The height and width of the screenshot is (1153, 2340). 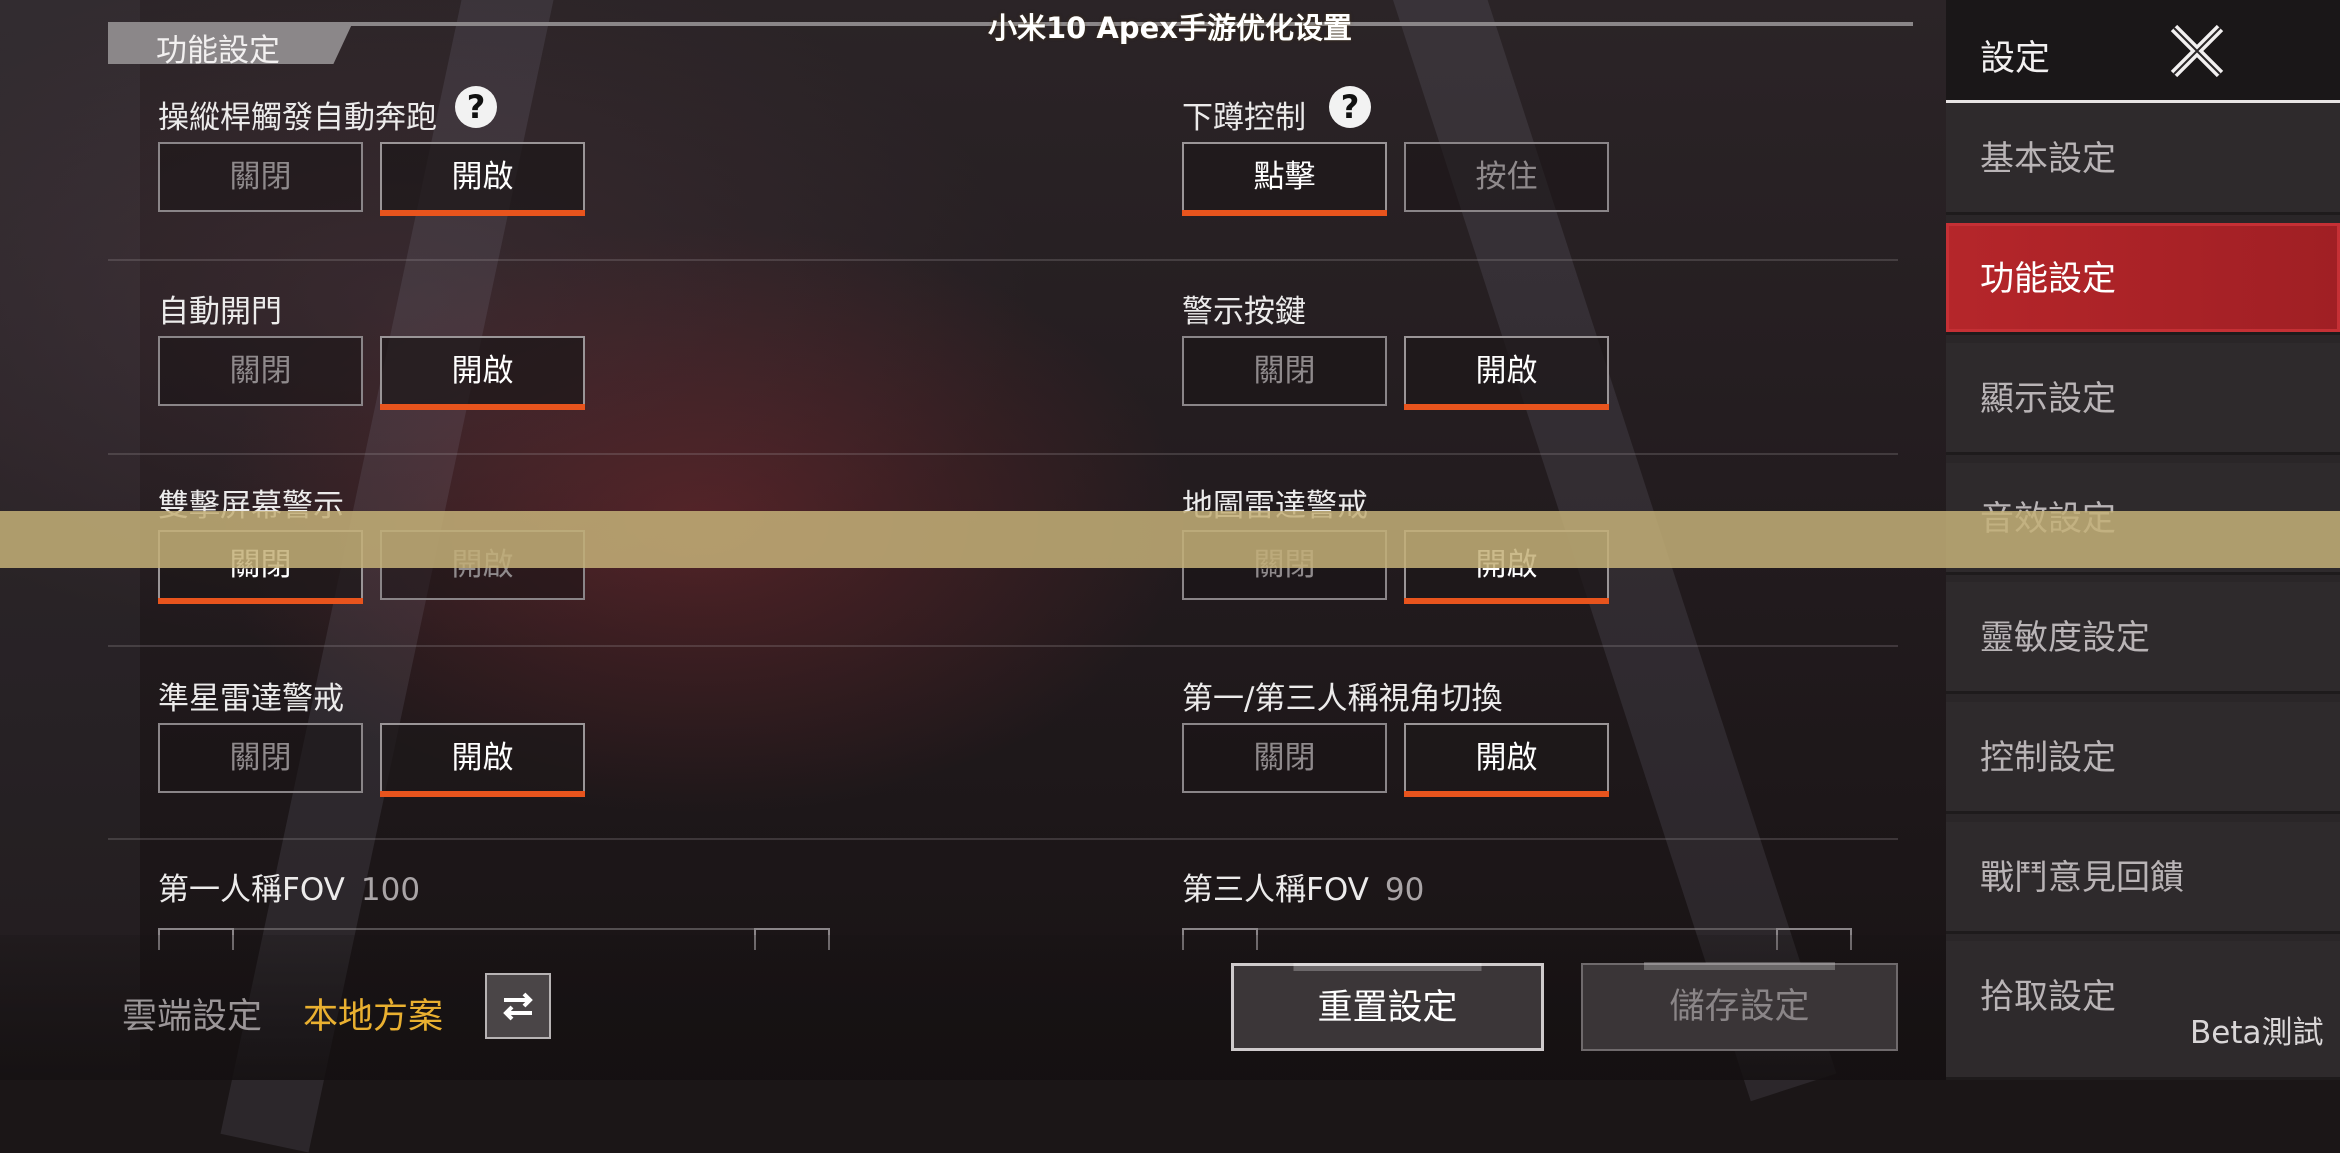 What do you see at coordinates (1244, 312) in the screenshot?
I see `setting-label: 警示按鍵` at bounding box center [1244, 312].